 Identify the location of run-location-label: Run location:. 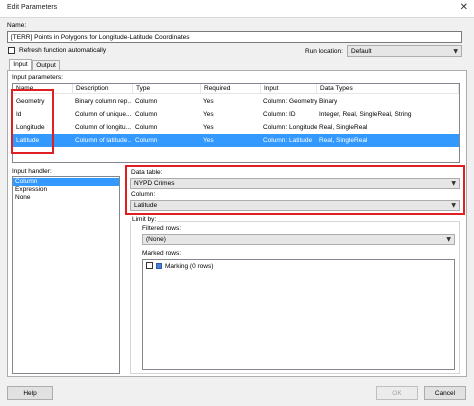
(324, 51).